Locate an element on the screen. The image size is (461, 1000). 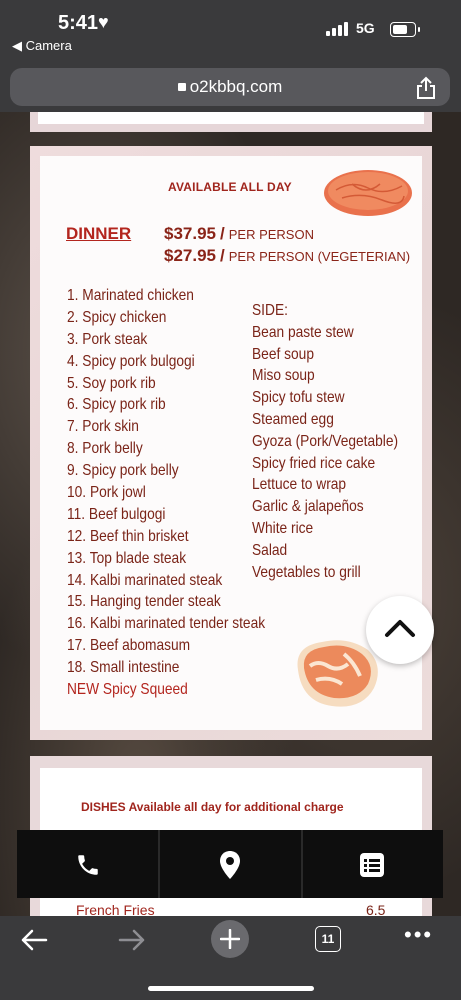
menu-item: 12. Beef thin brisket is located at coordinates (128, 536).